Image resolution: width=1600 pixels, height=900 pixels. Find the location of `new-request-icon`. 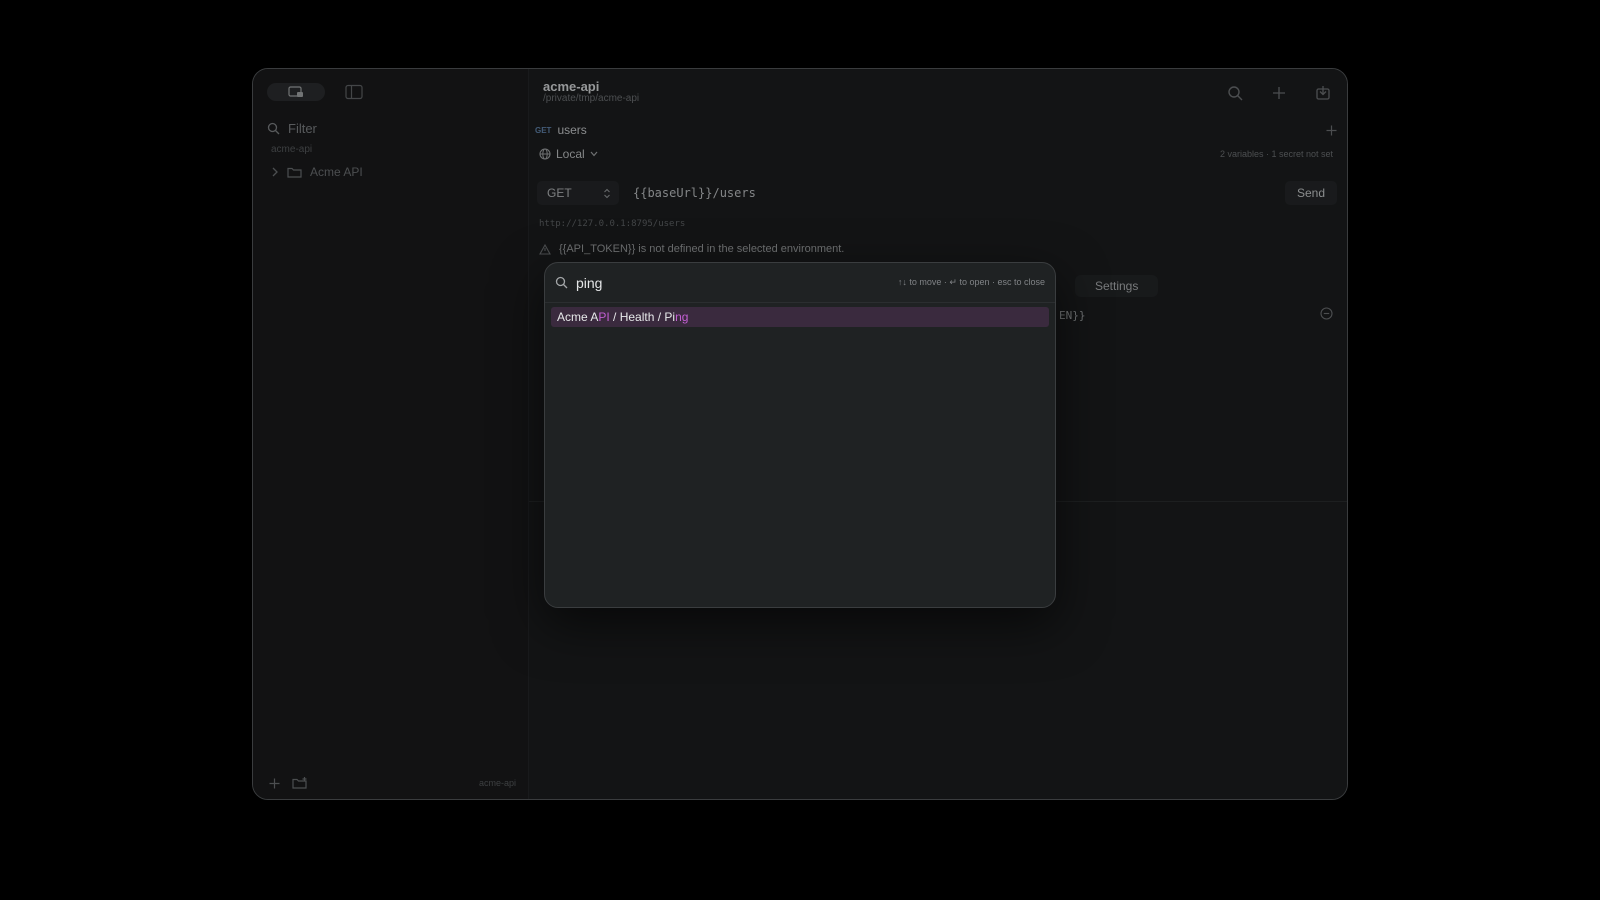

new-request-icon is located at coordinates (1279, 93).